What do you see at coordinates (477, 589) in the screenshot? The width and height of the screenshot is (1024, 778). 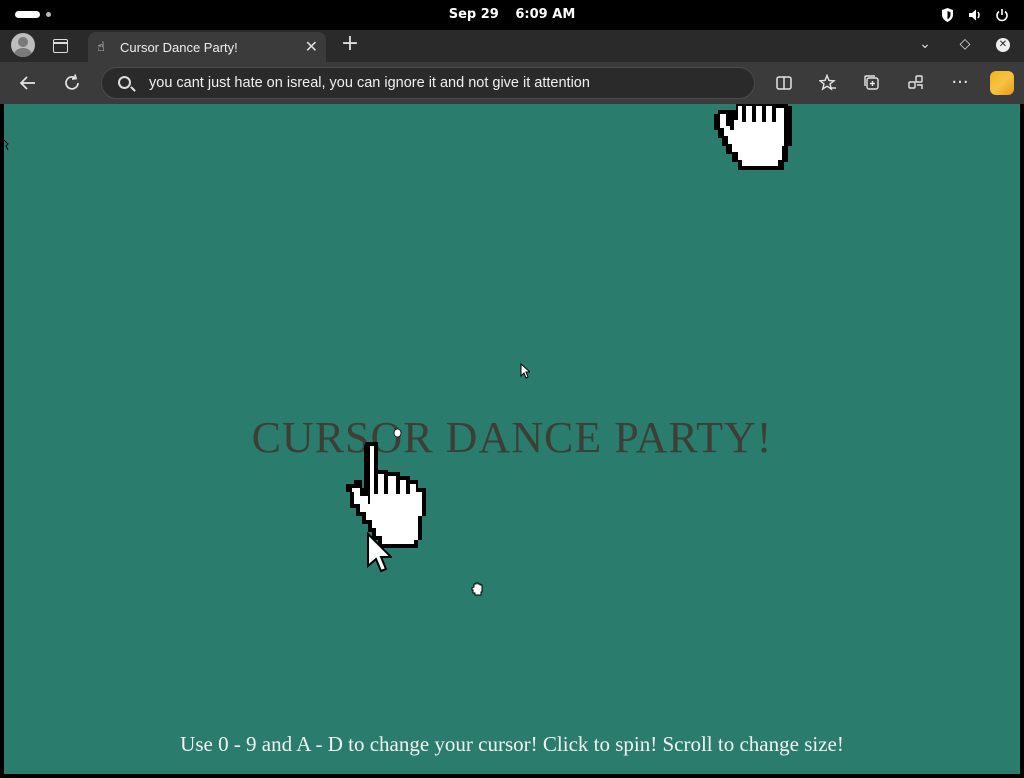 I see `small-hand-cursor` at bounding box center [477, 589].